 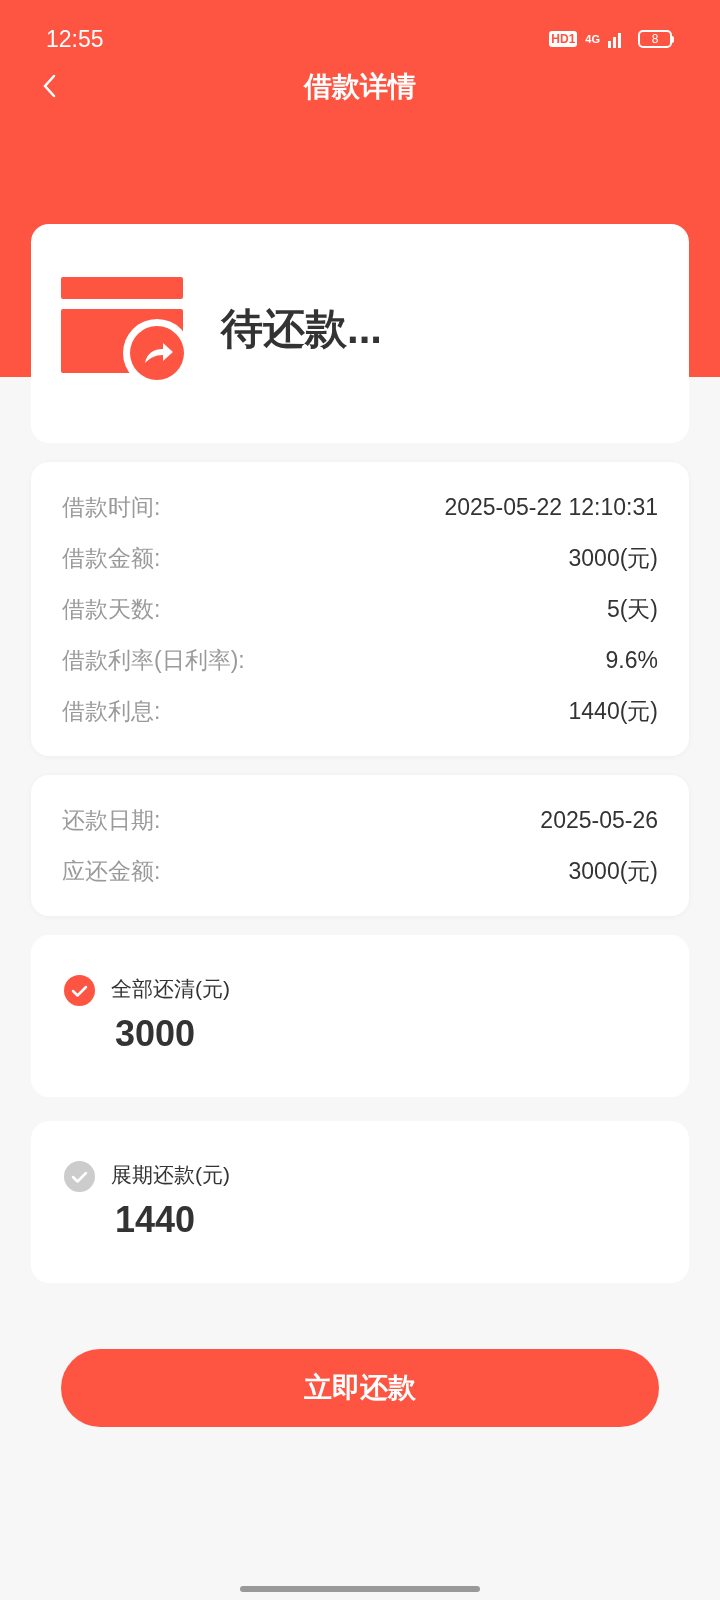 I want to click on detail-label: 借款时间:, so click(x=111, y=507).